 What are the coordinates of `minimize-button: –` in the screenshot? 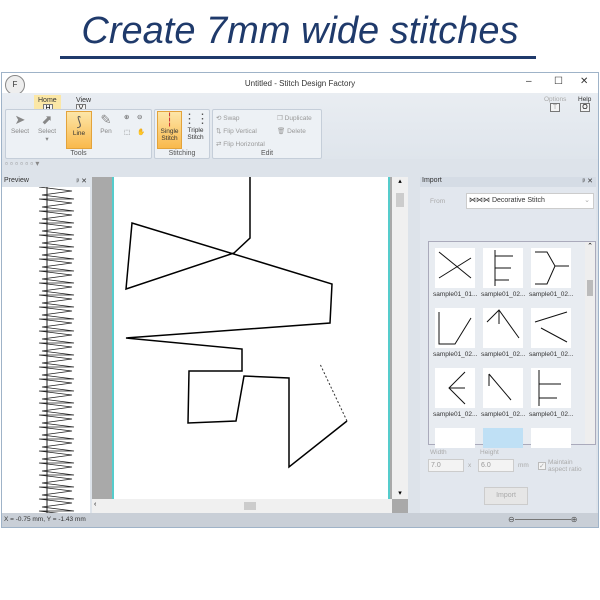 It's located at (529, 81).